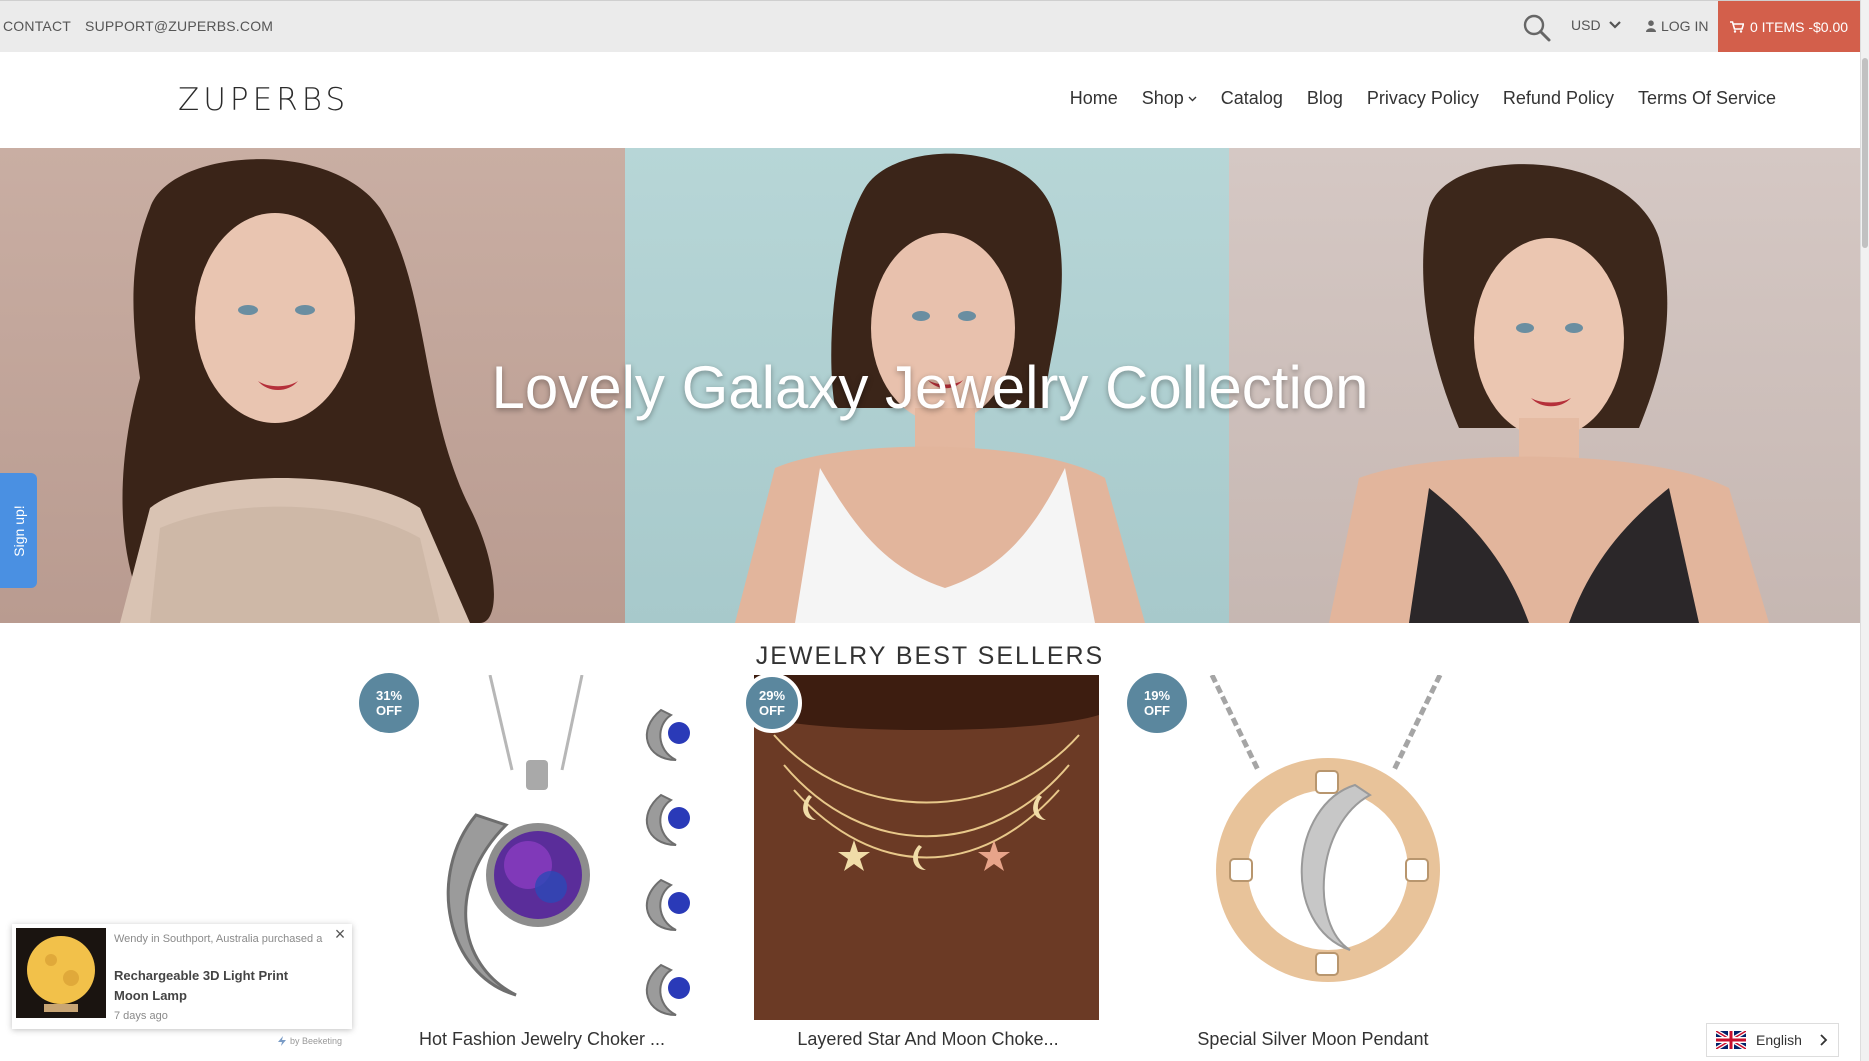 This screenshot has width=1869, height=1061. What do you see at coordinates (1252, 98) in the screenshot?
I see `nav-catalog: Catalog` at bounding box center [1252, 98].